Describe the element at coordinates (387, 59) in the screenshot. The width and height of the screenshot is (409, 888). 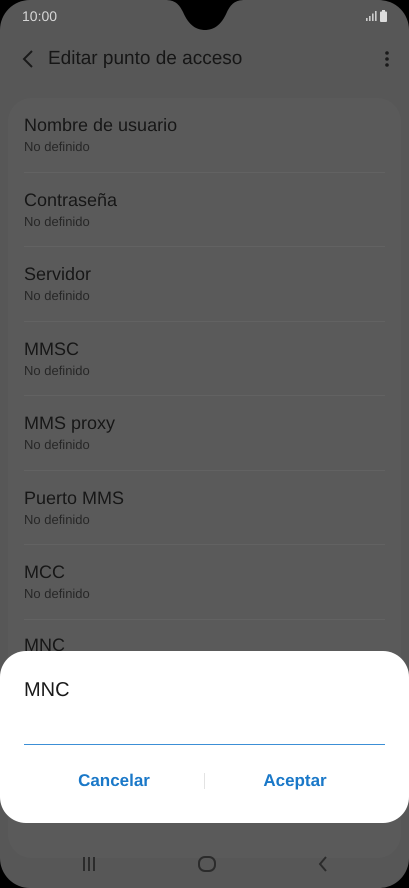
I see `more-options-button` at that location.